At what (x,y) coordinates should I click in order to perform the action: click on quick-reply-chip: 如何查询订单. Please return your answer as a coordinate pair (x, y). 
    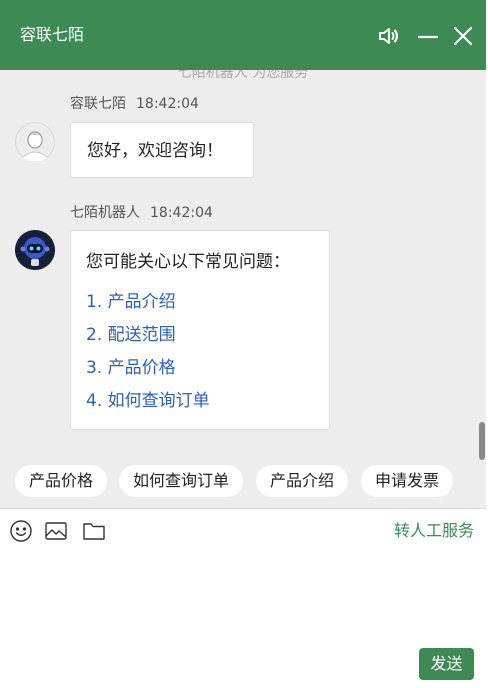
    Looking at the image, I should click on (181, 481).